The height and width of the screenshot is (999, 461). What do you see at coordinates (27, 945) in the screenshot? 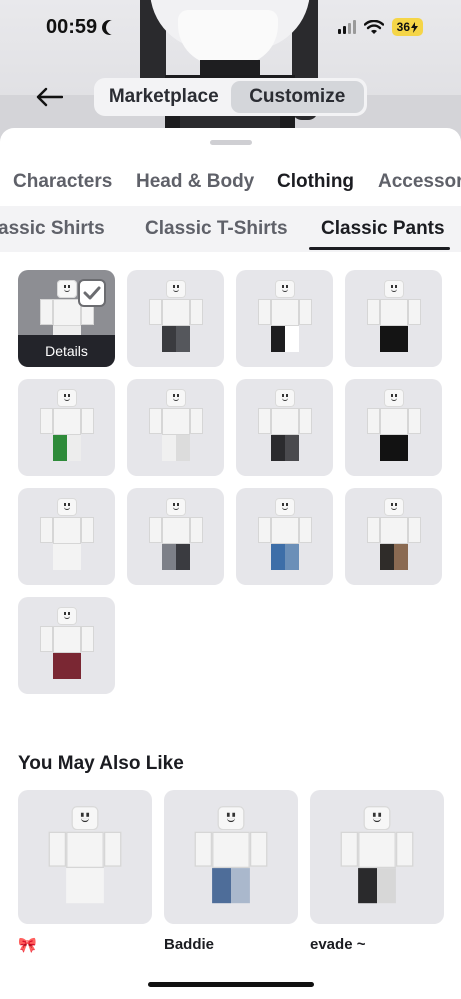
I see `recommended-item-name: 🎀` at bounding box center [27, 945].